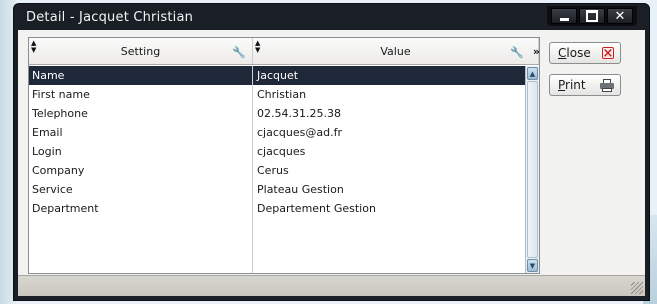 The width and height of the screenshot is (657, 304). I want to click on table-row: Email cjacques@ad.fr, so click(278, 132).